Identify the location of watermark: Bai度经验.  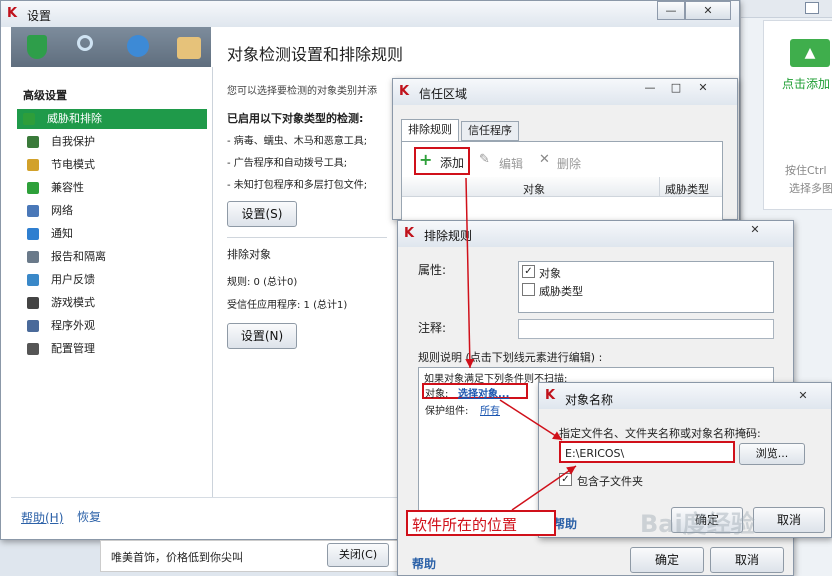
(697, 524).